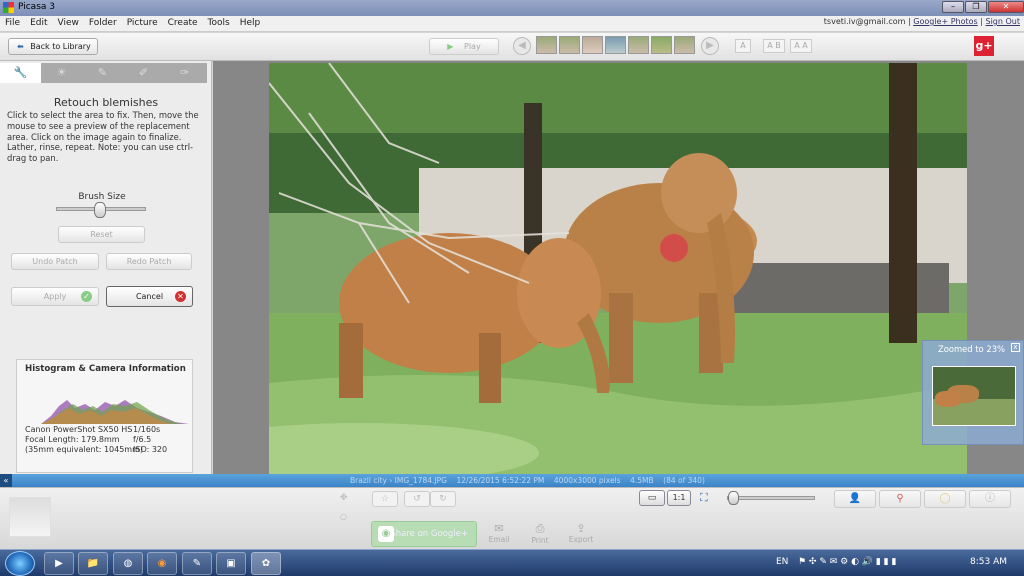 The height and width of the screenshot is (576, 1024). I want to click on clock: 8:53 AM, so click(988, 562).